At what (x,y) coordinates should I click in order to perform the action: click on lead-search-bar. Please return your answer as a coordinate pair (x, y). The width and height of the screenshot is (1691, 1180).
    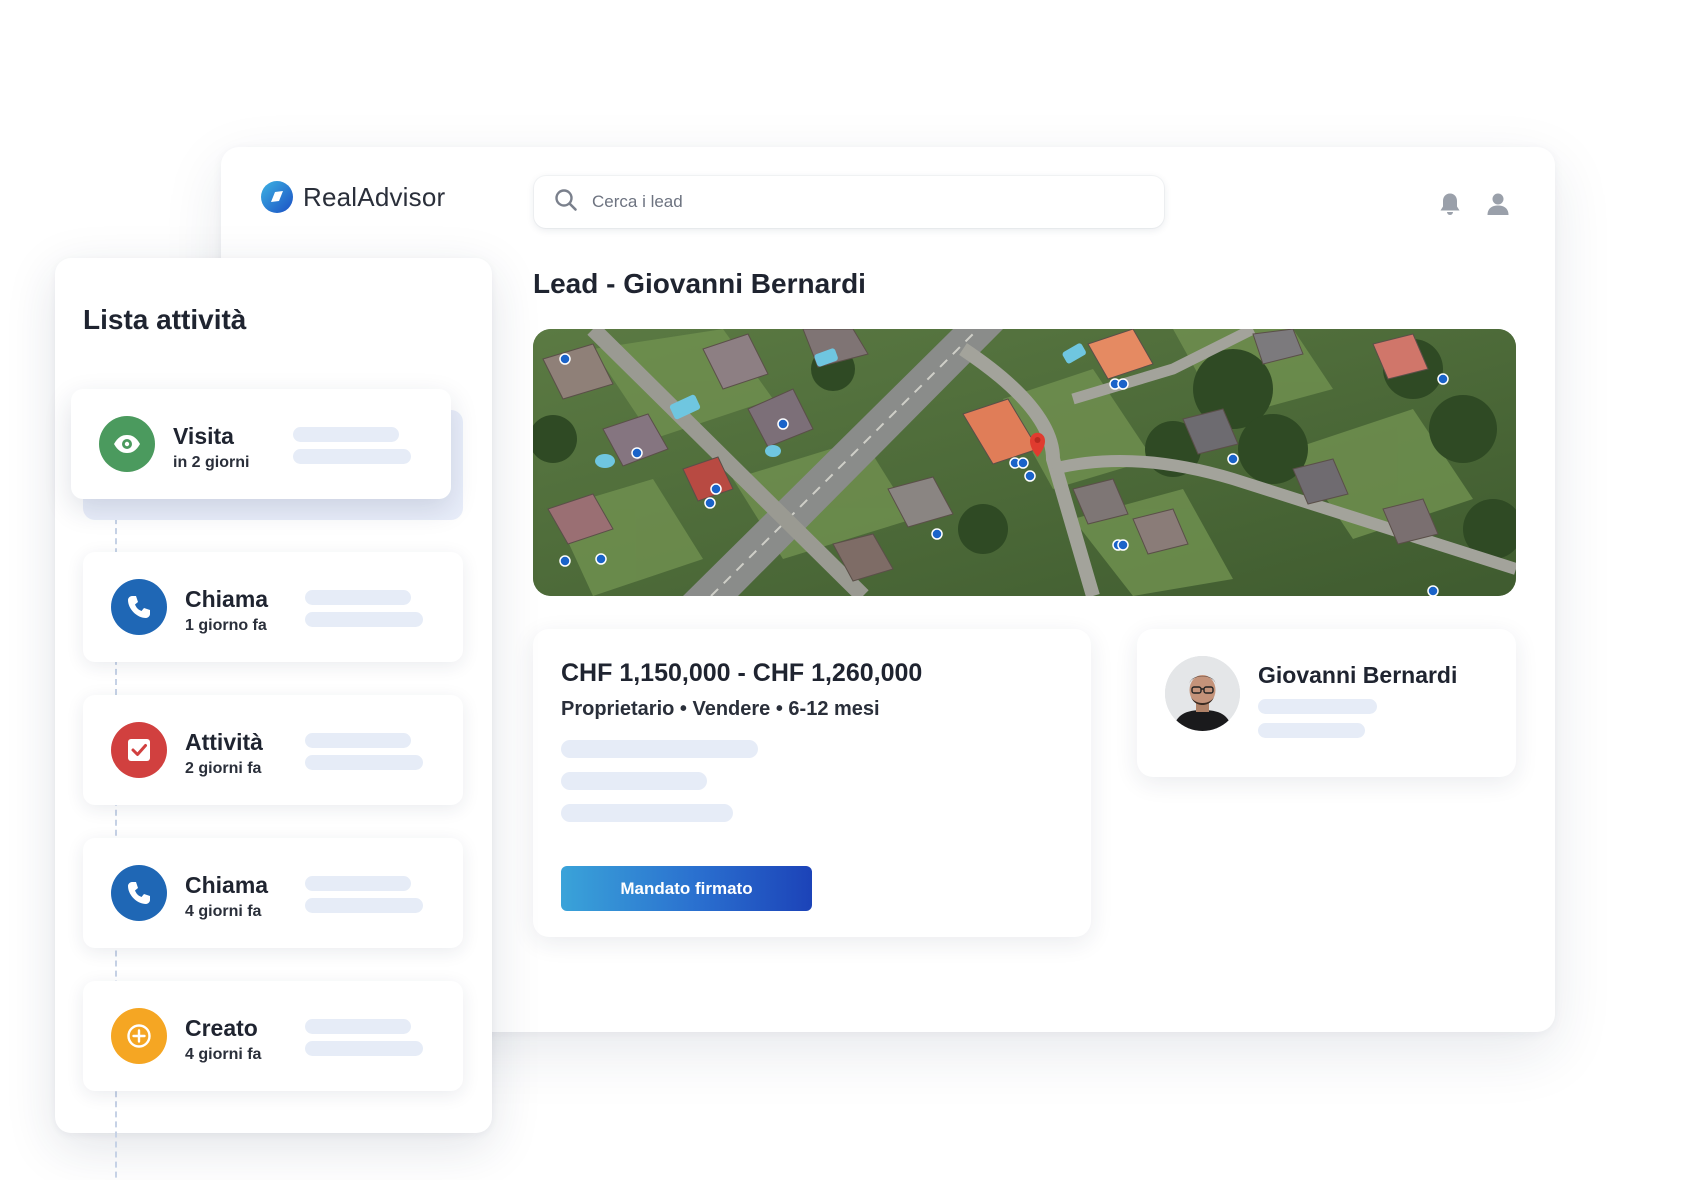
    Looking at the image, I should click on (849, 202).